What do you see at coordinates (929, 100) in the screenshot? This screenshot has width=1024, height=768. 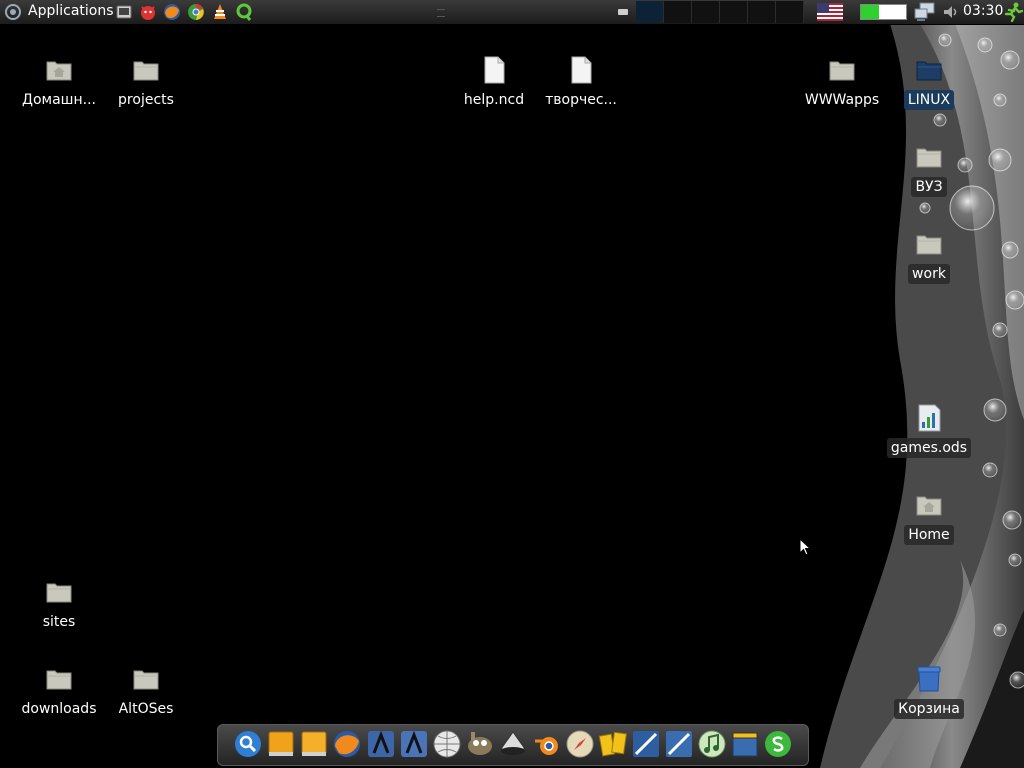 I see `desktop-icon-label: LINUX` at bounding box center [929, 100].